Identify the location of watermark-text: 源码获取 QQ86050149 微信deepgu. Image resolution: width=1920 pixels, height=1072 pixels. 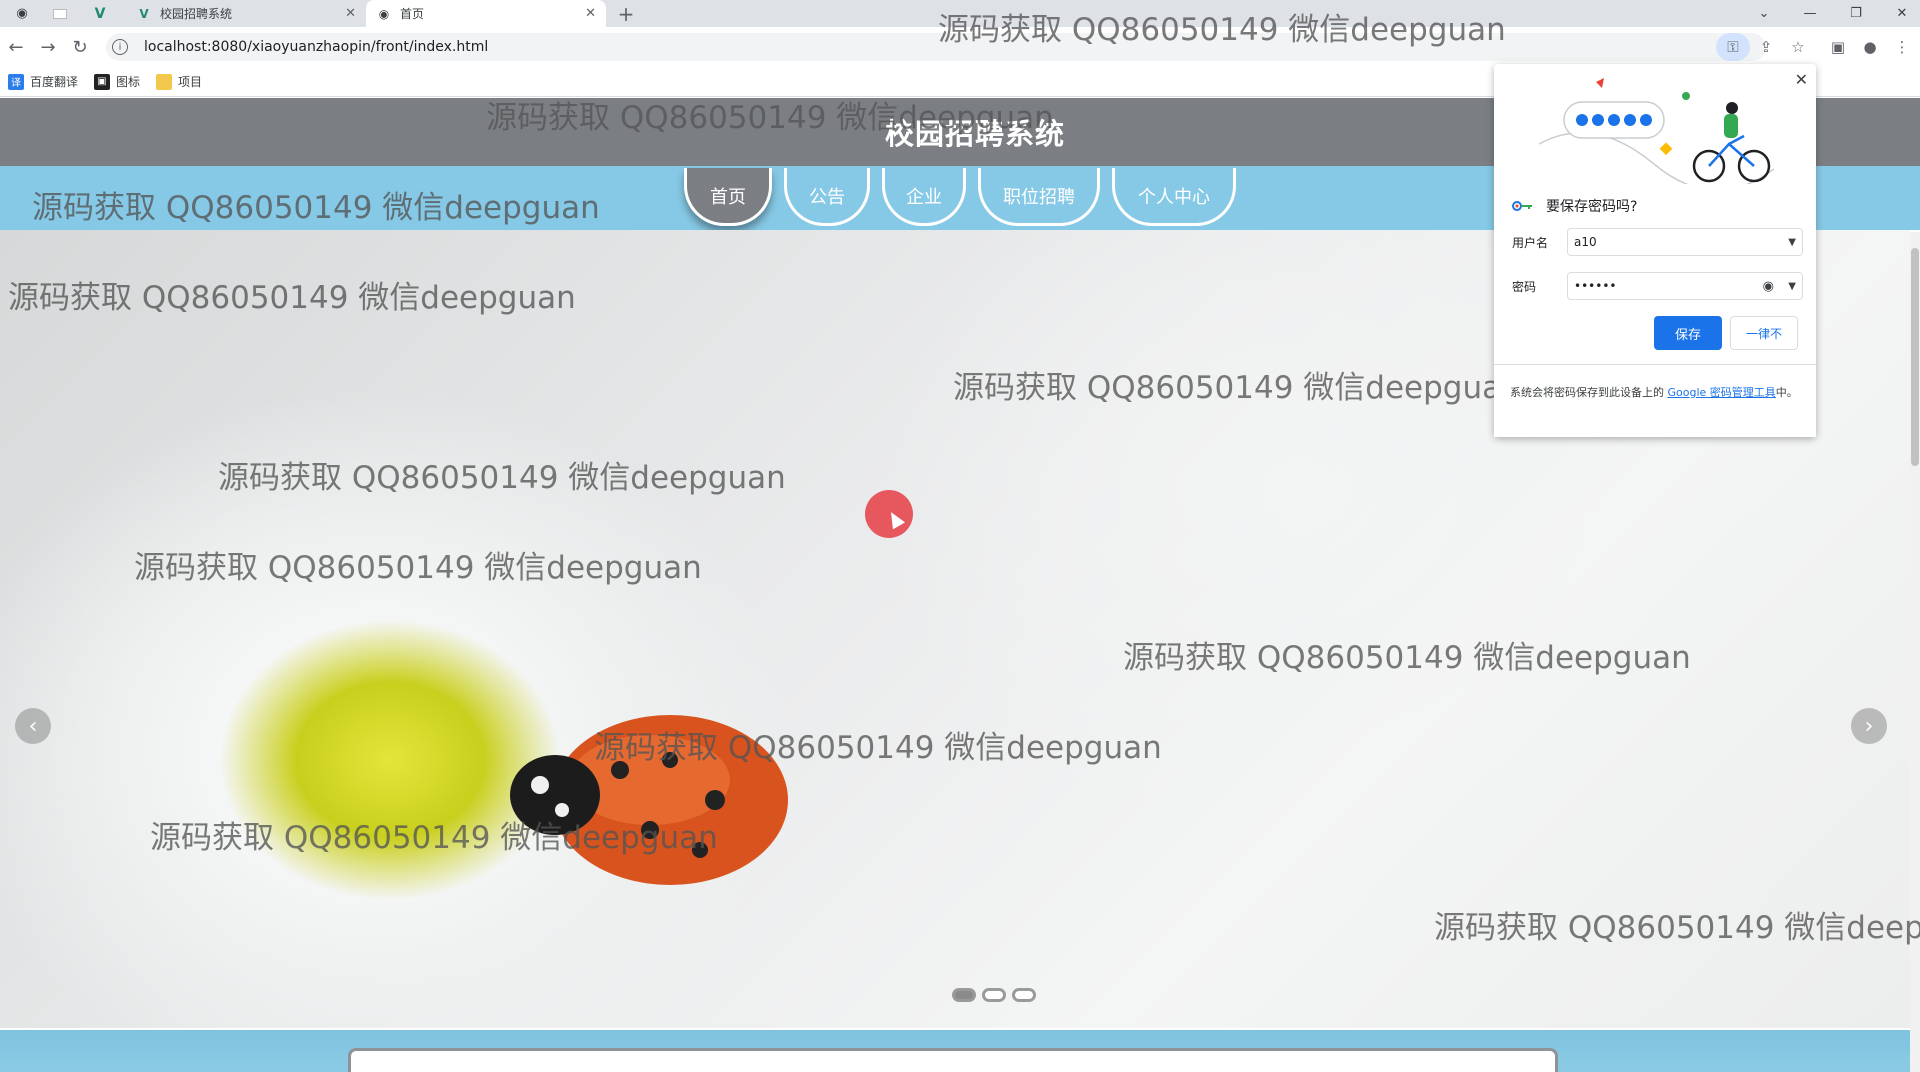
(1677, 928).